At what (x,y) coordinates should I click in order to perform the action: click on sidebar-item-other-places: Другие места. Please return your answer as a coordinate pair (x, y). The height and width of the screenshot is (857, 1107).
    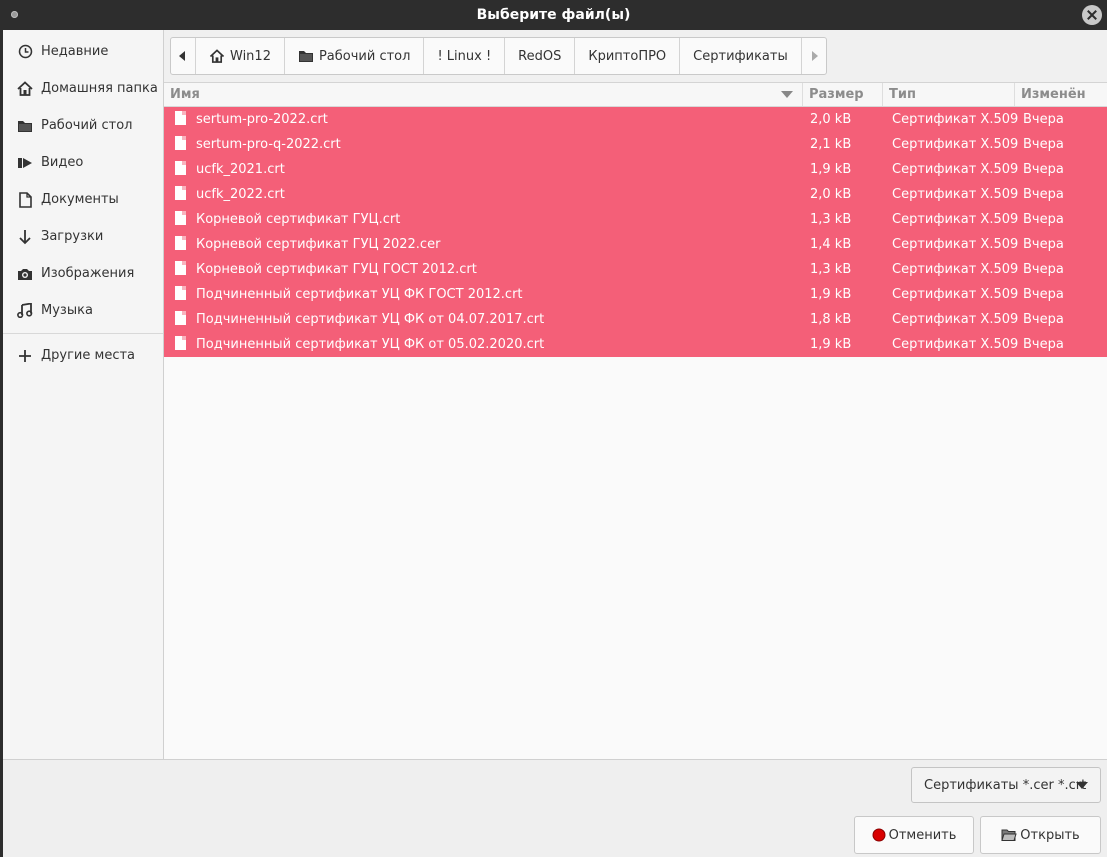
    Looking at the image, I should click on (83, 355).